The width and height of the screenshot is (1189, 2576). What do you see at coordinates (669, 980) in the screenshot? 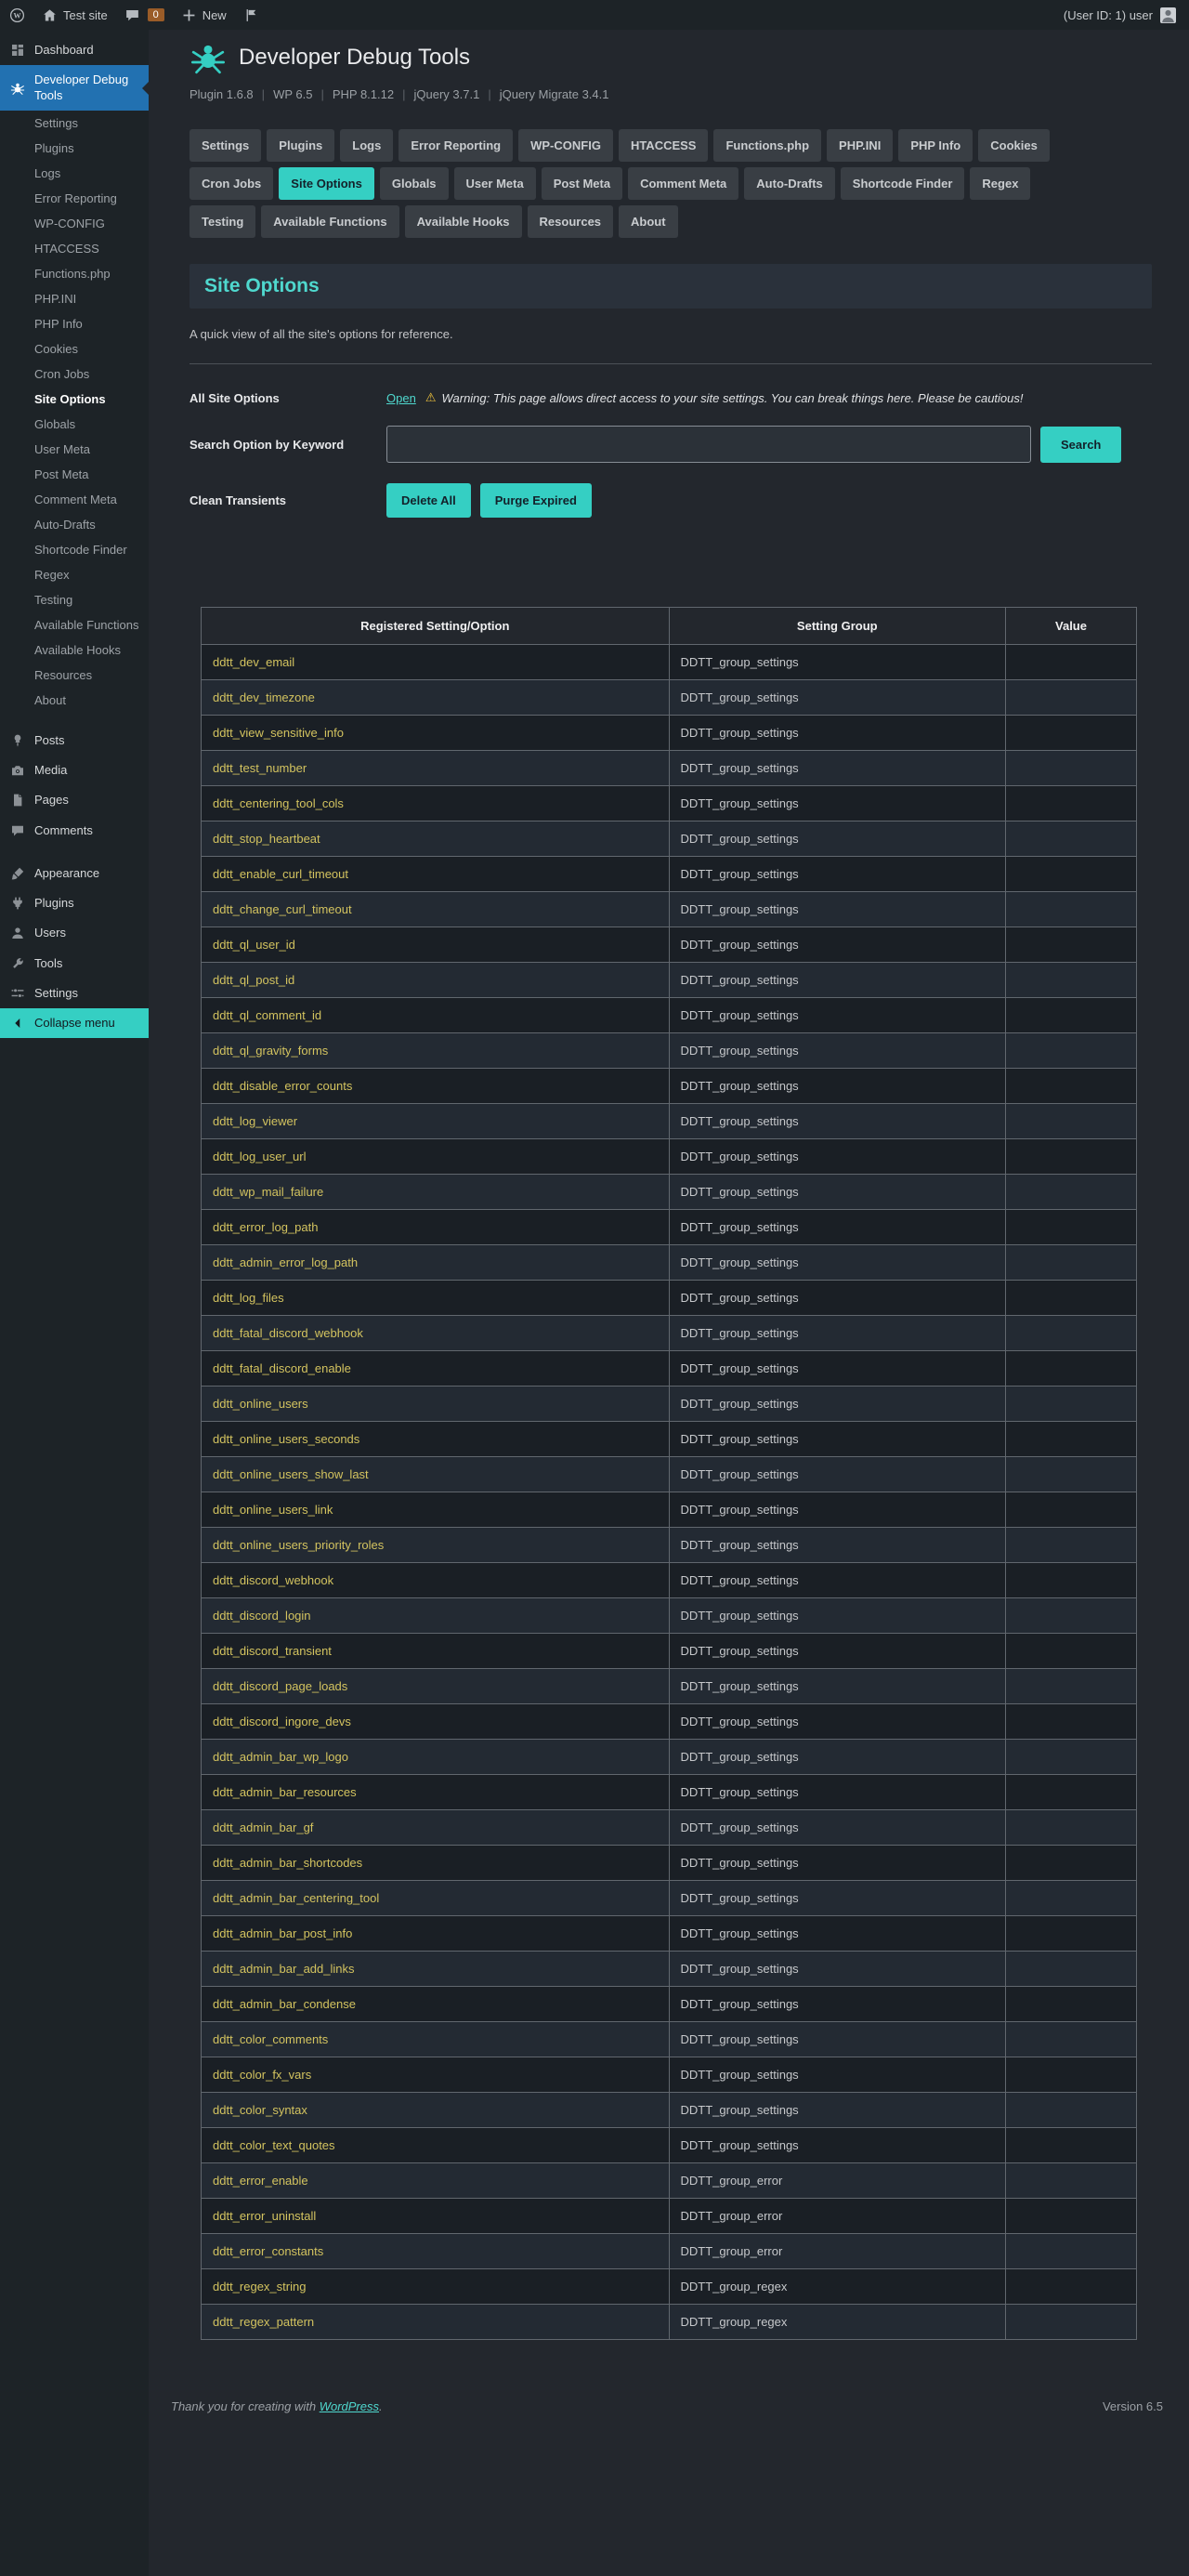
I see `table-row: ddtt_ql_post_id DDTT_group_settings` at bounding box center [669, 980].